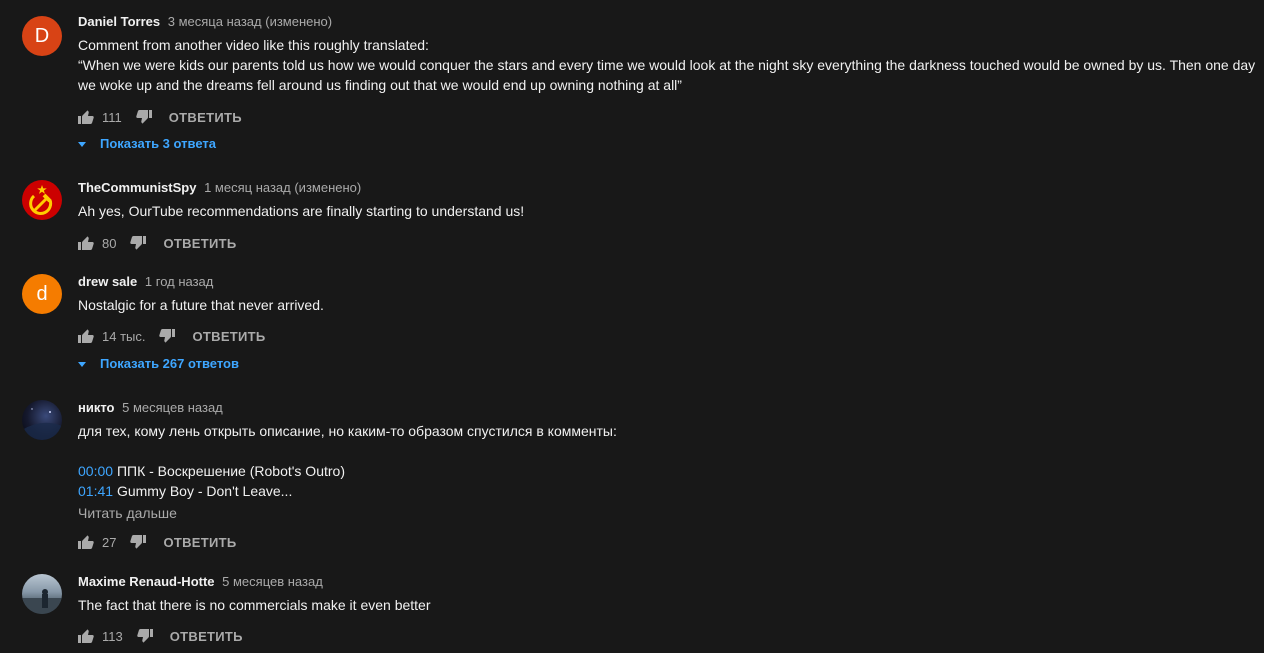 The image size is (1264, 653). I want to click on comment-toolbar: 14 тыс. ОТВЕТИТЬ, so click(172, 336).